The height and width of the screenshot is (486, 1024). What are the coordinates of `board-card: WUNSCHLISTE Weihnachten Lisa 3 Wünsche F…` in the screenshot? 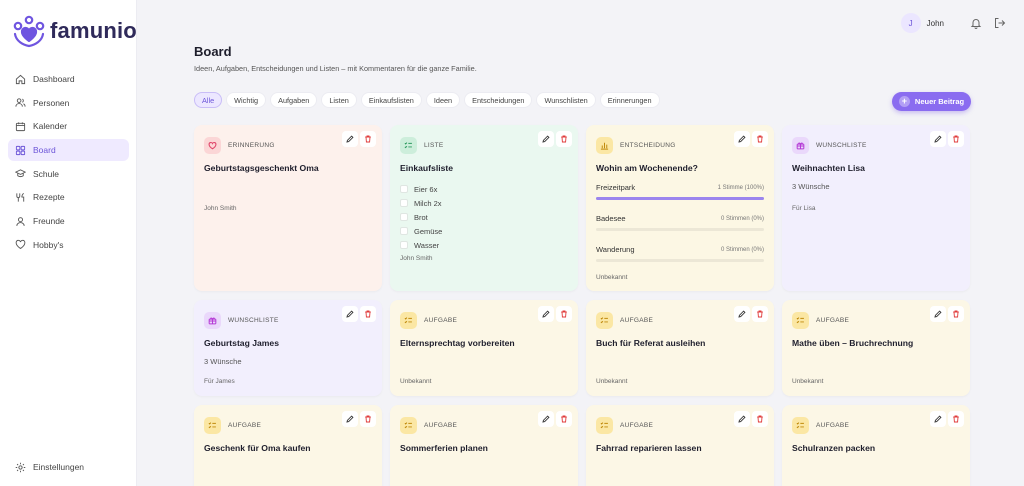 It's located at (876, 208).